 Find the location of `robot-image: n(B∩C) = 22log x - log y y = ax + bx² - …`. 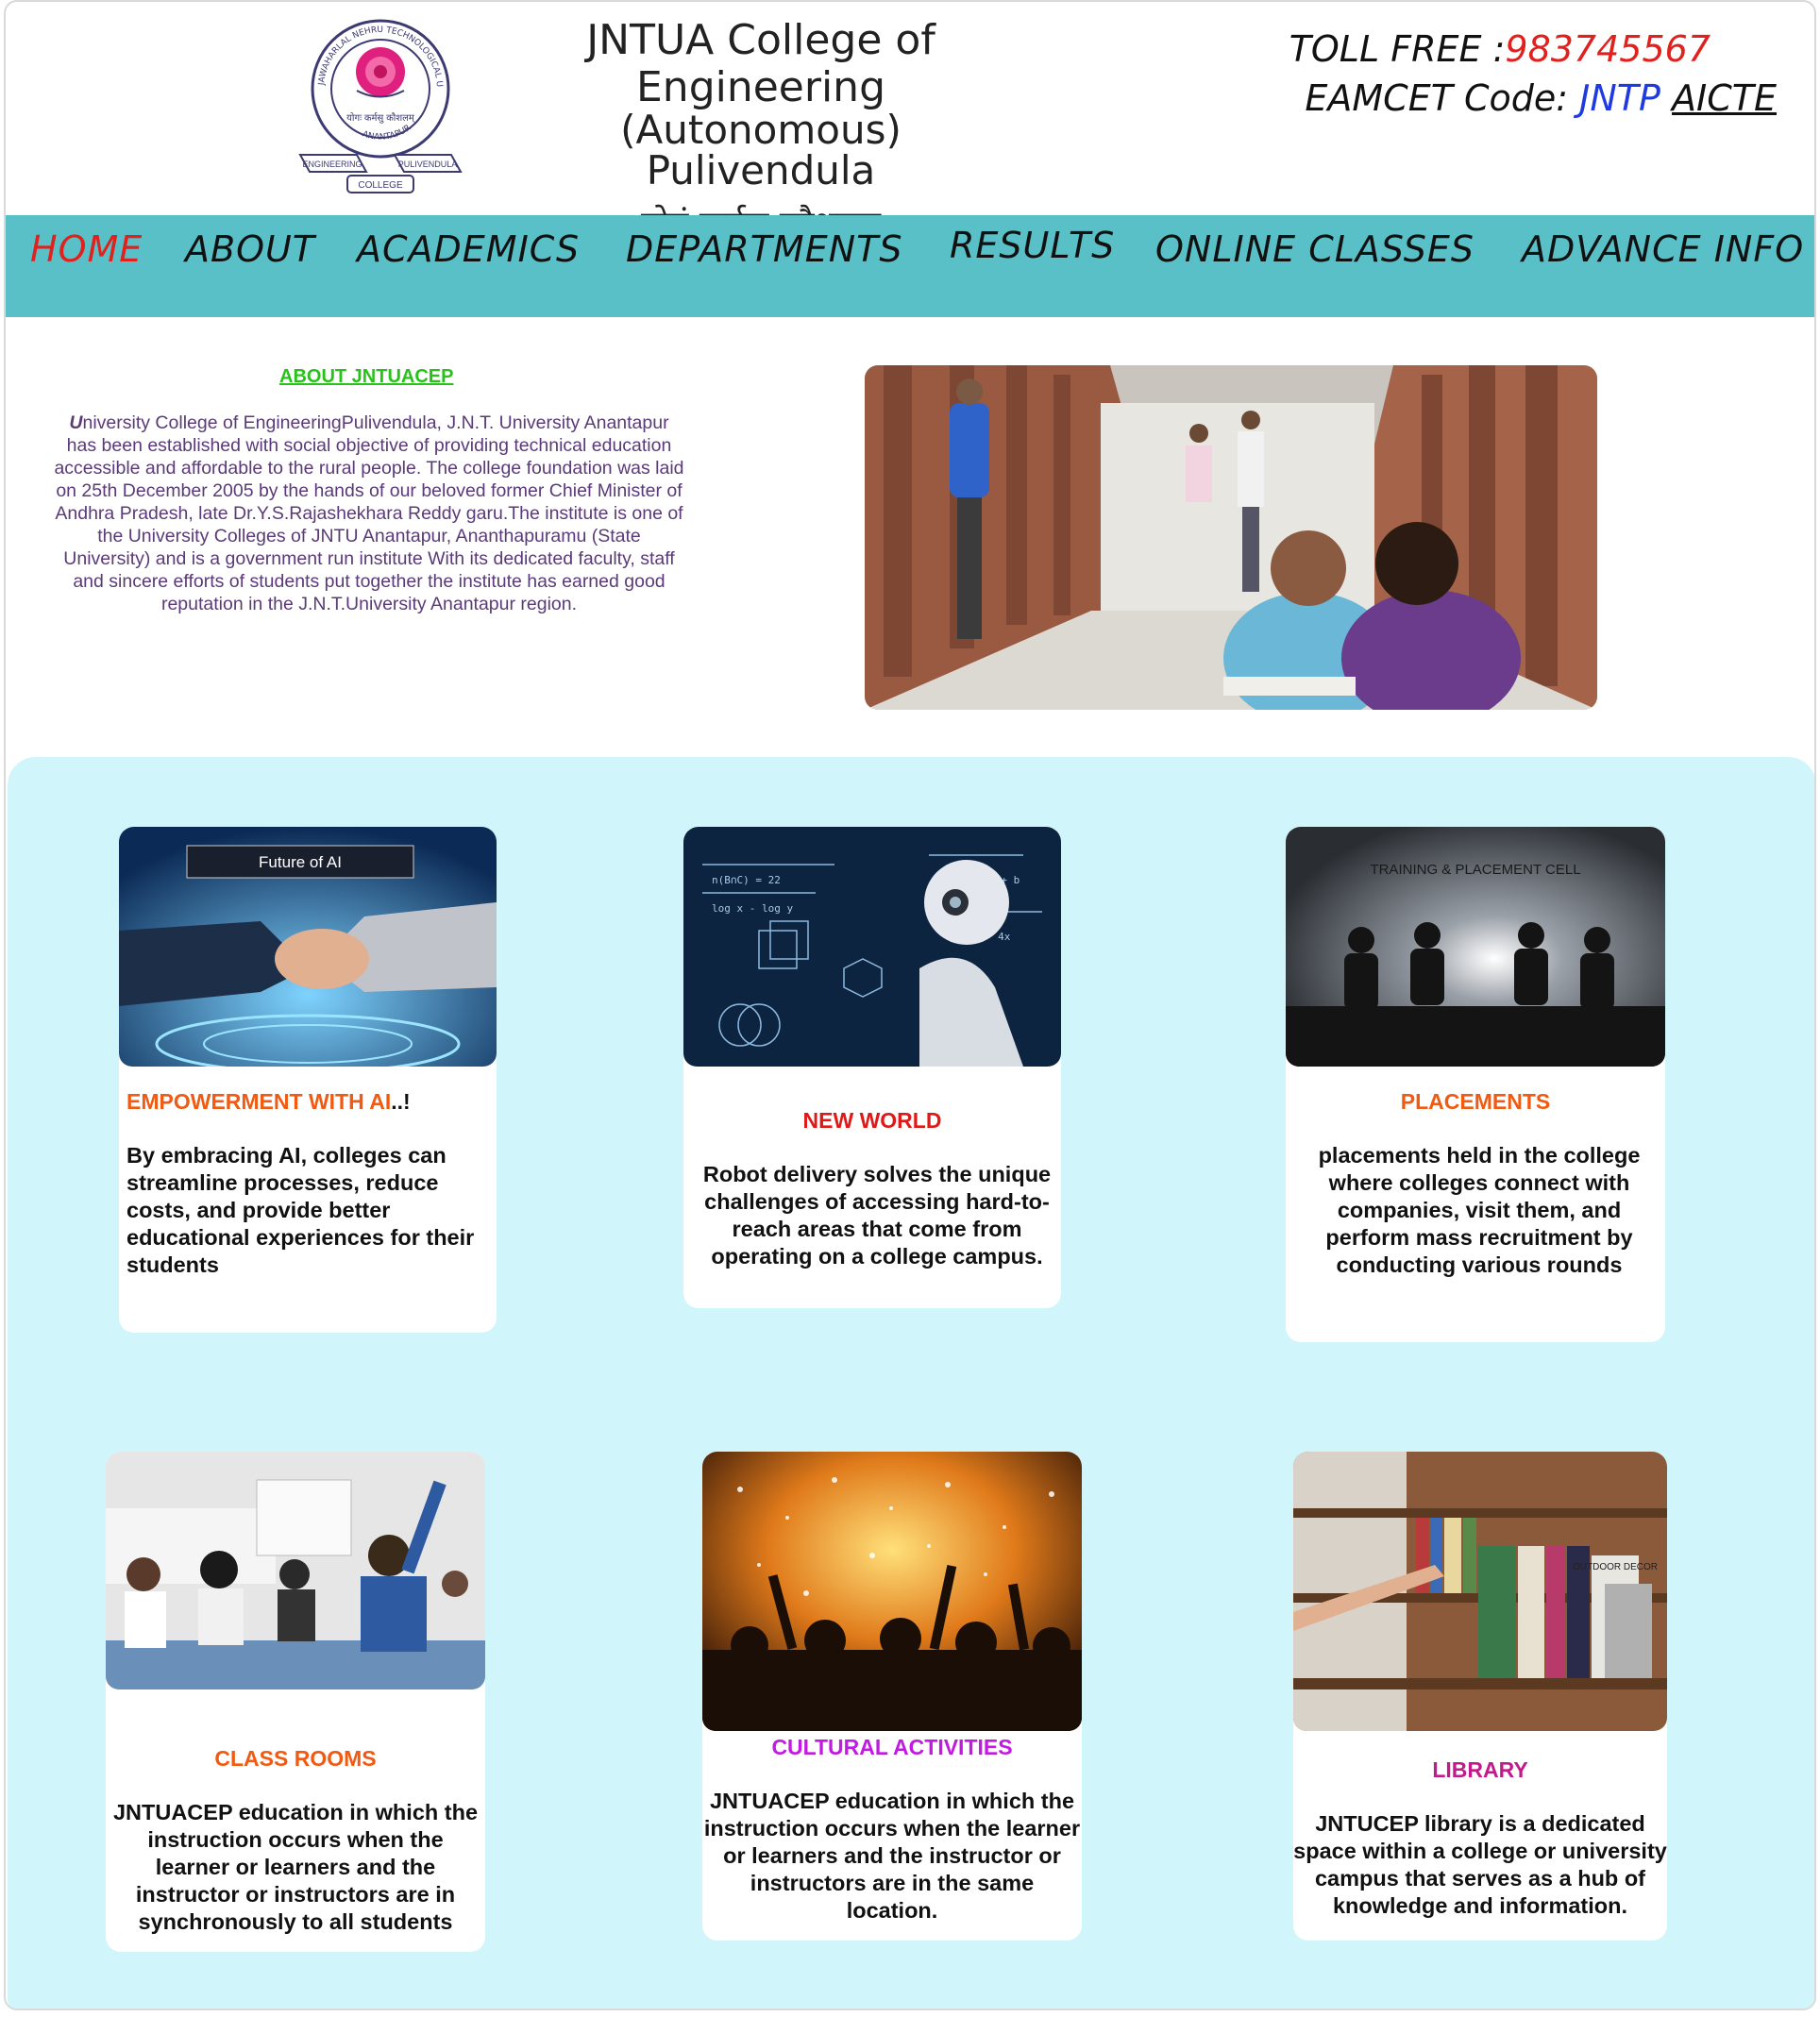

robot-image: n(B∩C) = 22log x - log y y = ax + bx² - … is located at coordinates (872, 947).